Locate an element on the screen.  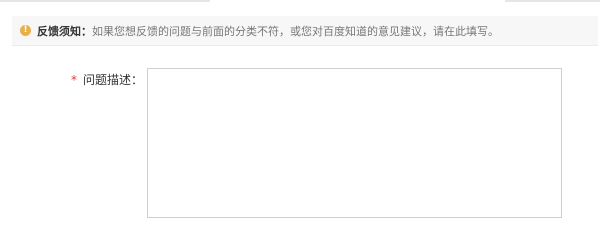
description-label-row: * 问题描述： is located at coordinates (107, 79).